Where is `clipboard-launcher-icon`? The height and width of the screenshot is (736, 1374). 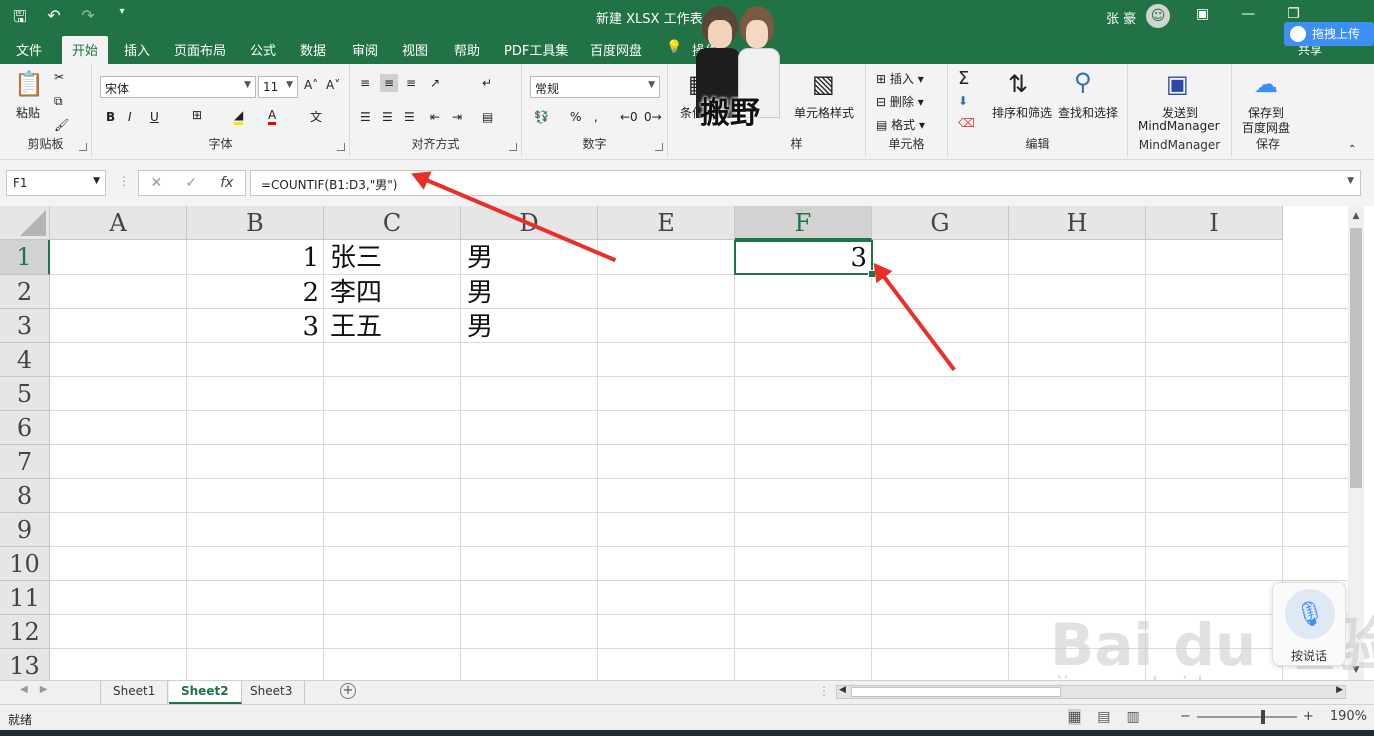
clipboard-launcher-icon is located at coordinates (83, 147).